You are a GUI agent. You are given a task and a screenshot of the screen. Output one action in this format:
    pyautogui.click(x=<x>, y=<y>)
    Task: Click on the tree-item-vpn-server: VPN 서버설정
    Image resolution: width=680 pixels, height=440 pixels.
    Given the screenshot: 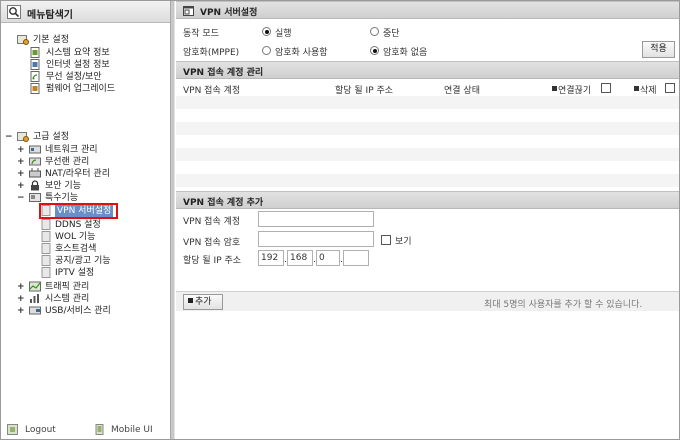 What is the action you would take?
    pyautogui.click(x=100, y=211)
    